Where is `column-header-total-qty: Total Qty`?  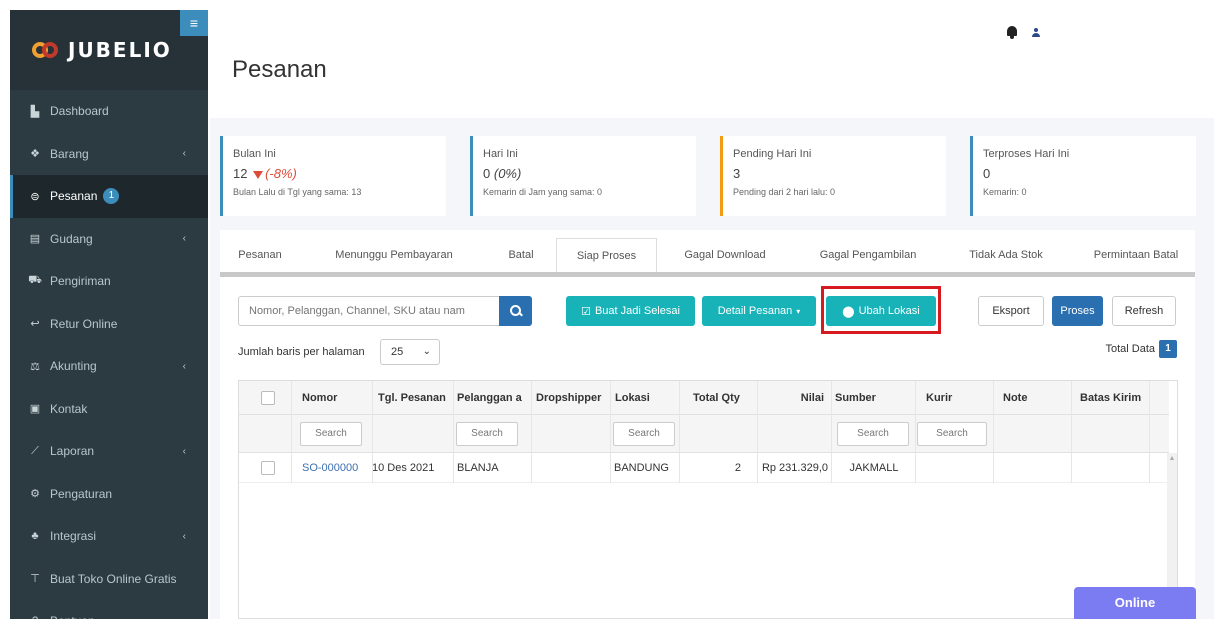 column-header-total-qty: Total Qty is located at coordinates (723, 398).